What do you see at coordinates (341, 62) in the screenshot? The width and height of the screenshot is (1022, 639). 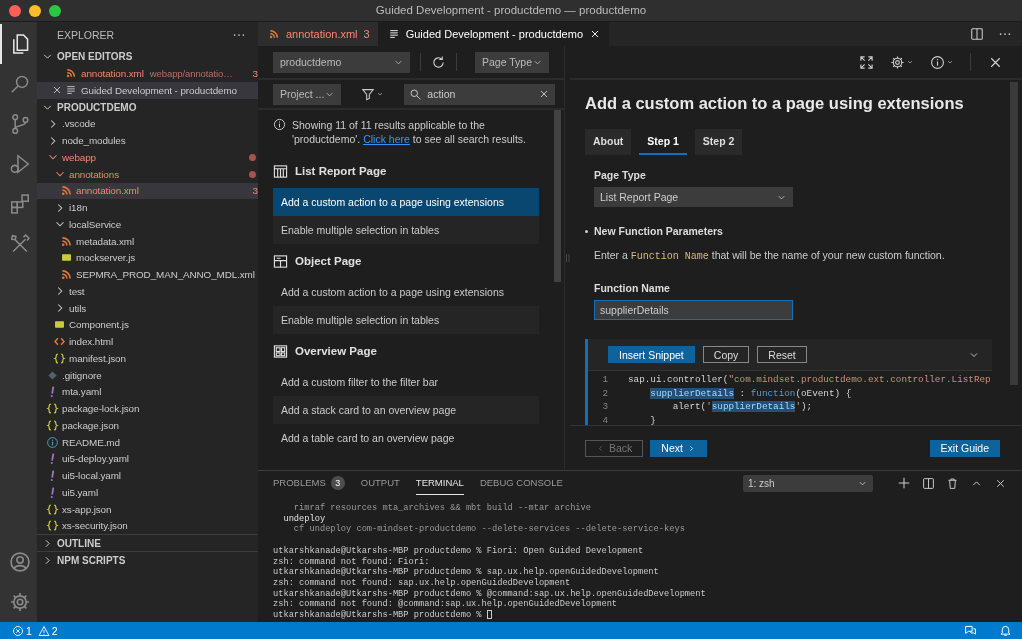 I see `app-select-dropdown: productdemo` at bounding box center [341, 62].